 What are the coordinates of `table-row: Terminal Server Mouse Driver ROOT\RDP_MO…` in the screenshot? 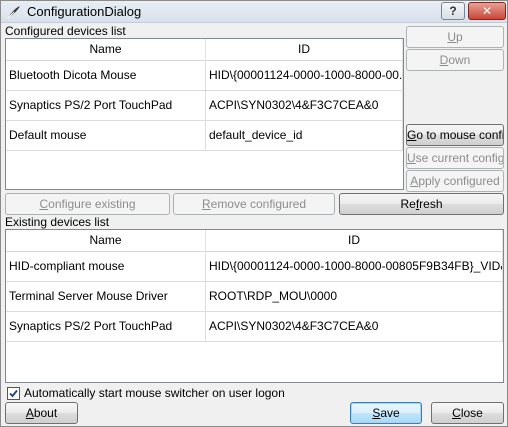 It's located at (254, 297).